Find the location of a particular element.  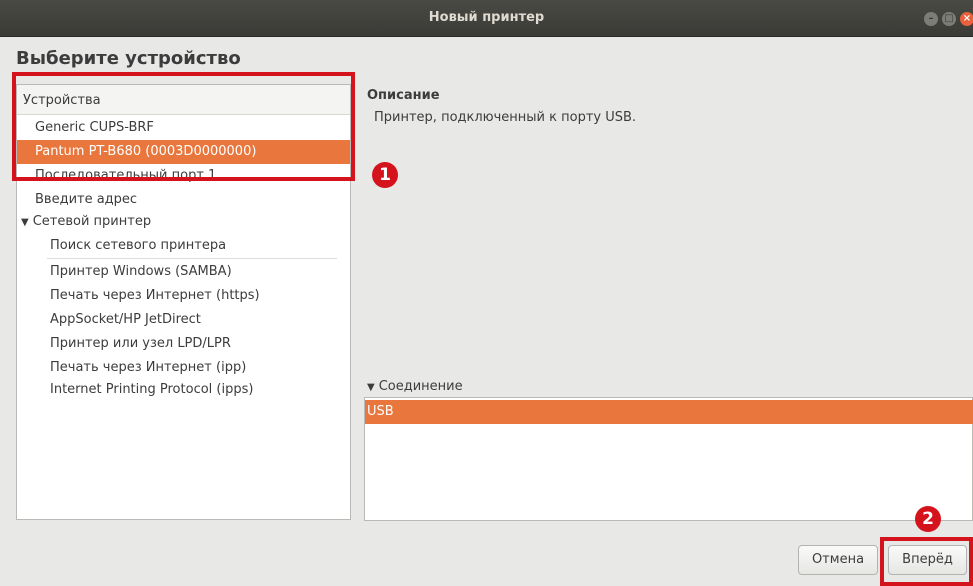

device-item-label: Generic CUPS-BRF is located at coordinates (94, 127).